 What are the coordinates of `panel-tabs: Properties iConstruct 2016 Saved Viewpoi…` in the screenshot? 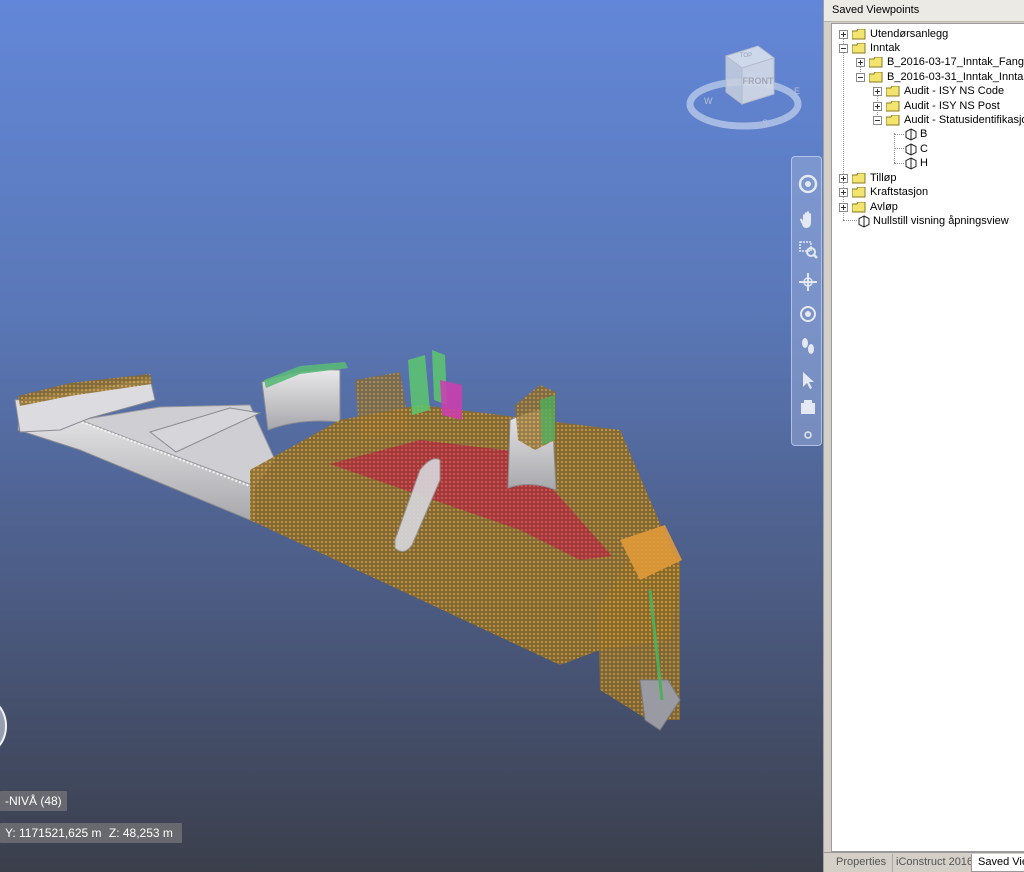 It's located at (924, 862).